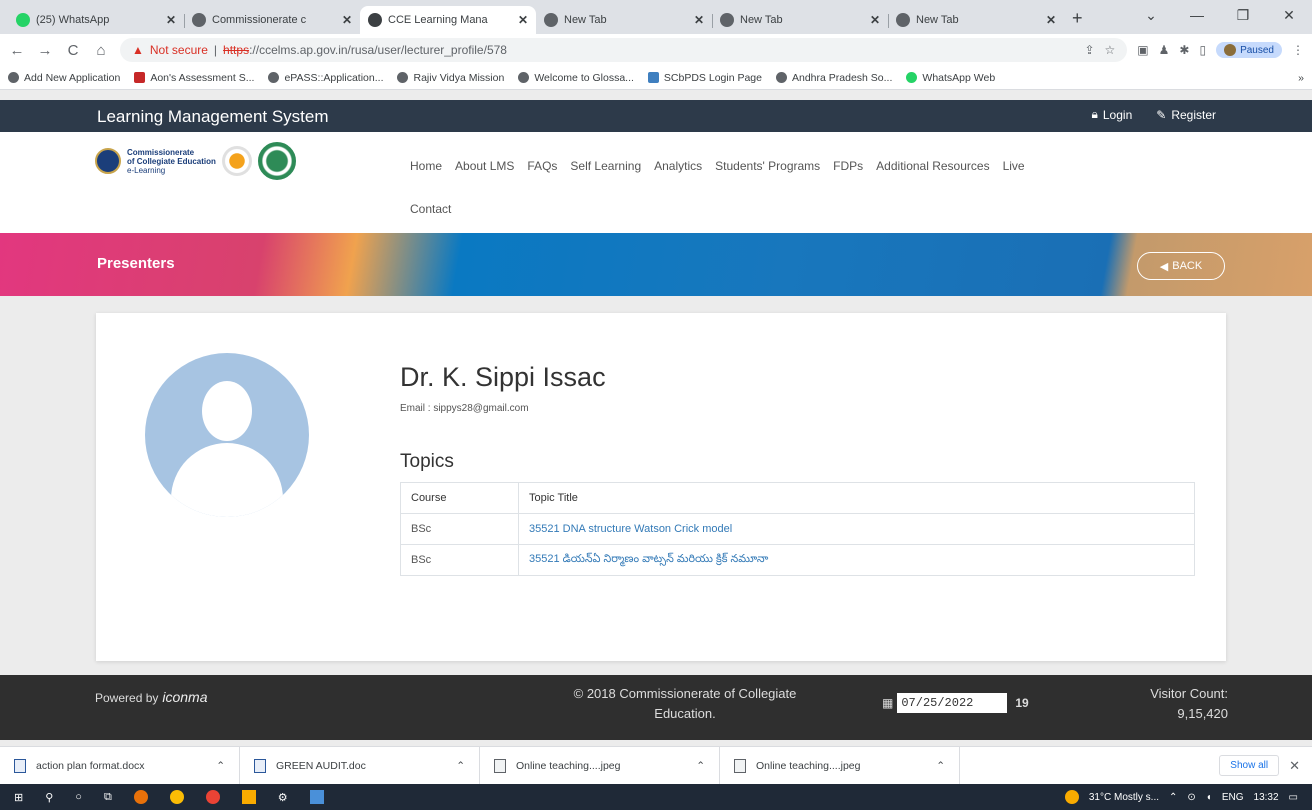 This screenshot has height=810, width=1312. What do you see at coordinates (1289, 15) in the screenshot?
I see `close-window-button: ✕` at bounding box center [1289, 15].